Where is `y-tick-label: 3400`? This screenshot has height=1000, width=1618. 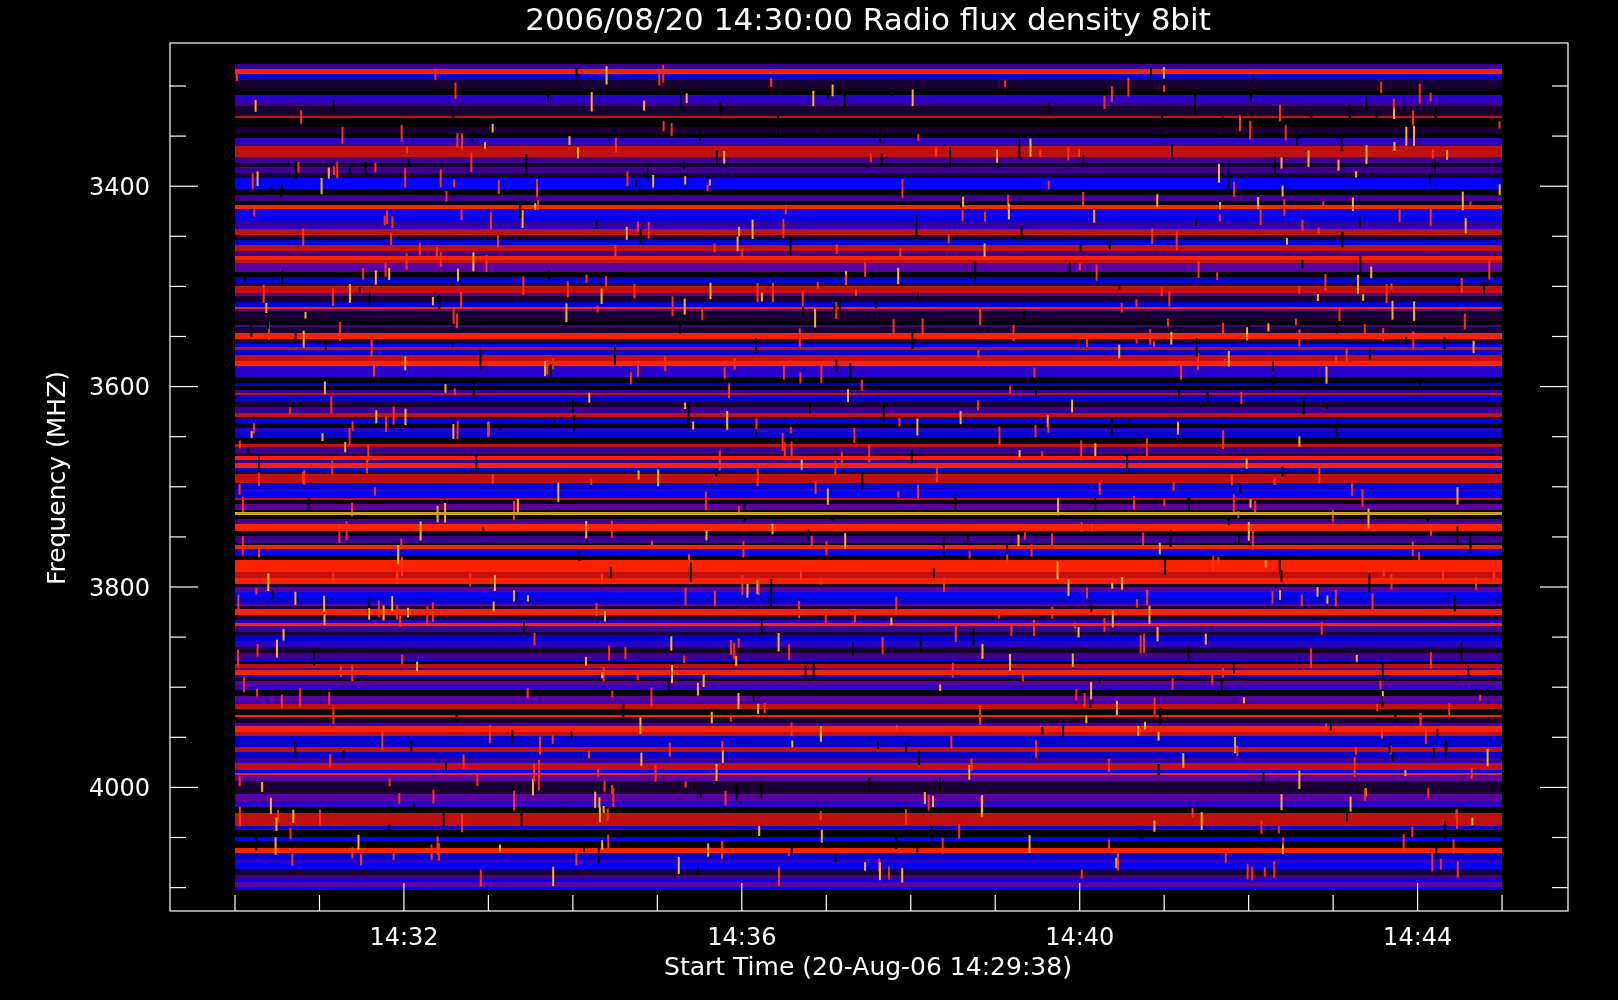 y-tick-label: 3400 is located at coordinates (119, 187).